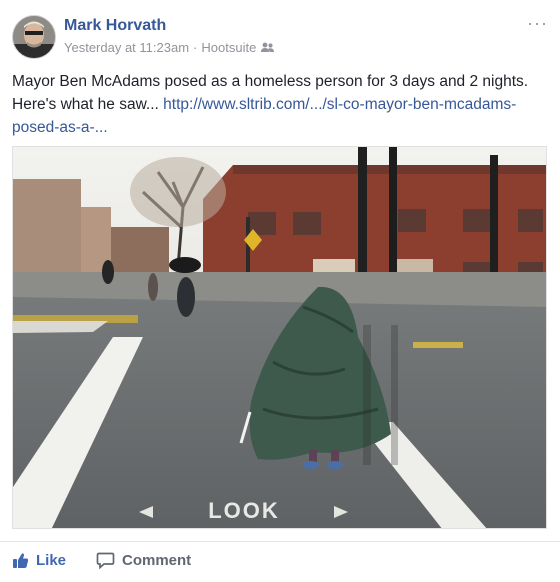 This screenshot has height=582, width=560. I want to click on post-actions-bar: Like Comment, so click(280, 561).